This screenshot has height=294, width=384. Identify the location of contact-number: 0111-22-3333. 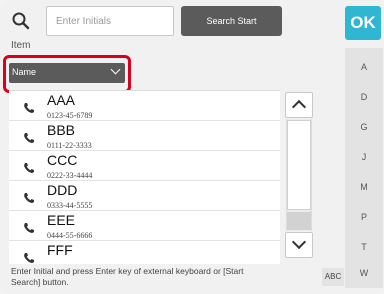
(69, 145).